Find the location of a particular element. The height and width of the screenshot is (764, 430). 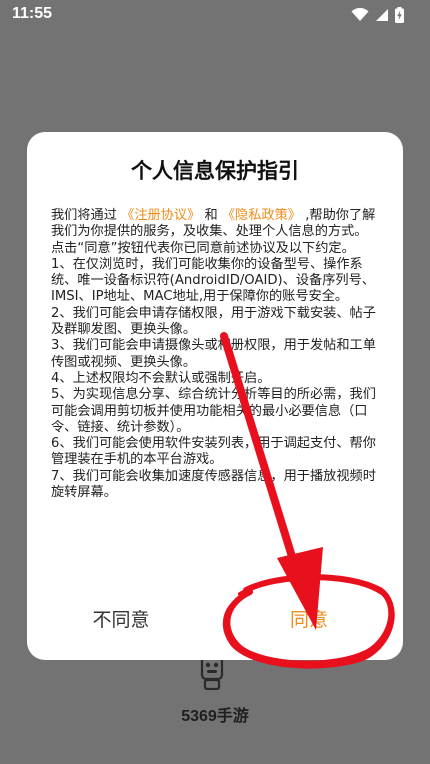

battery-charging-icon is located at coordinates (399, 15).